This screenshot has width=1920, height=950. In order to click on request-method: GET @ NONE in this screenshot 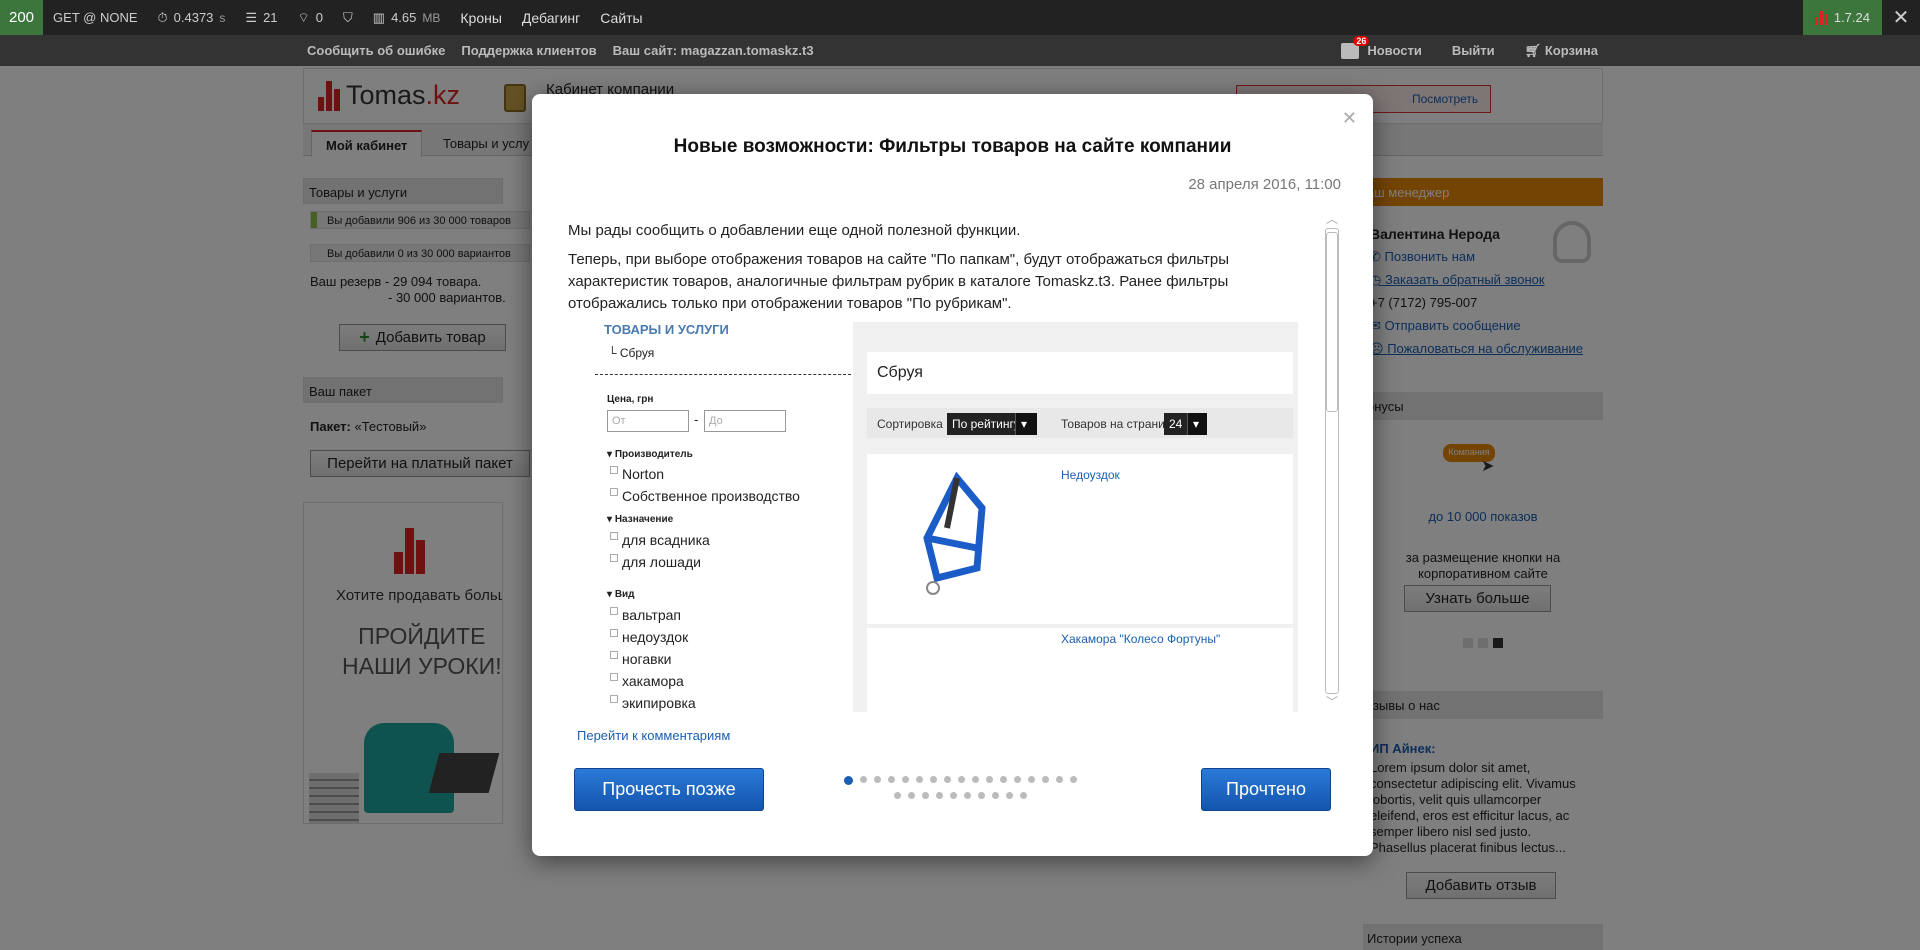, I will do `click(95, 17)`.